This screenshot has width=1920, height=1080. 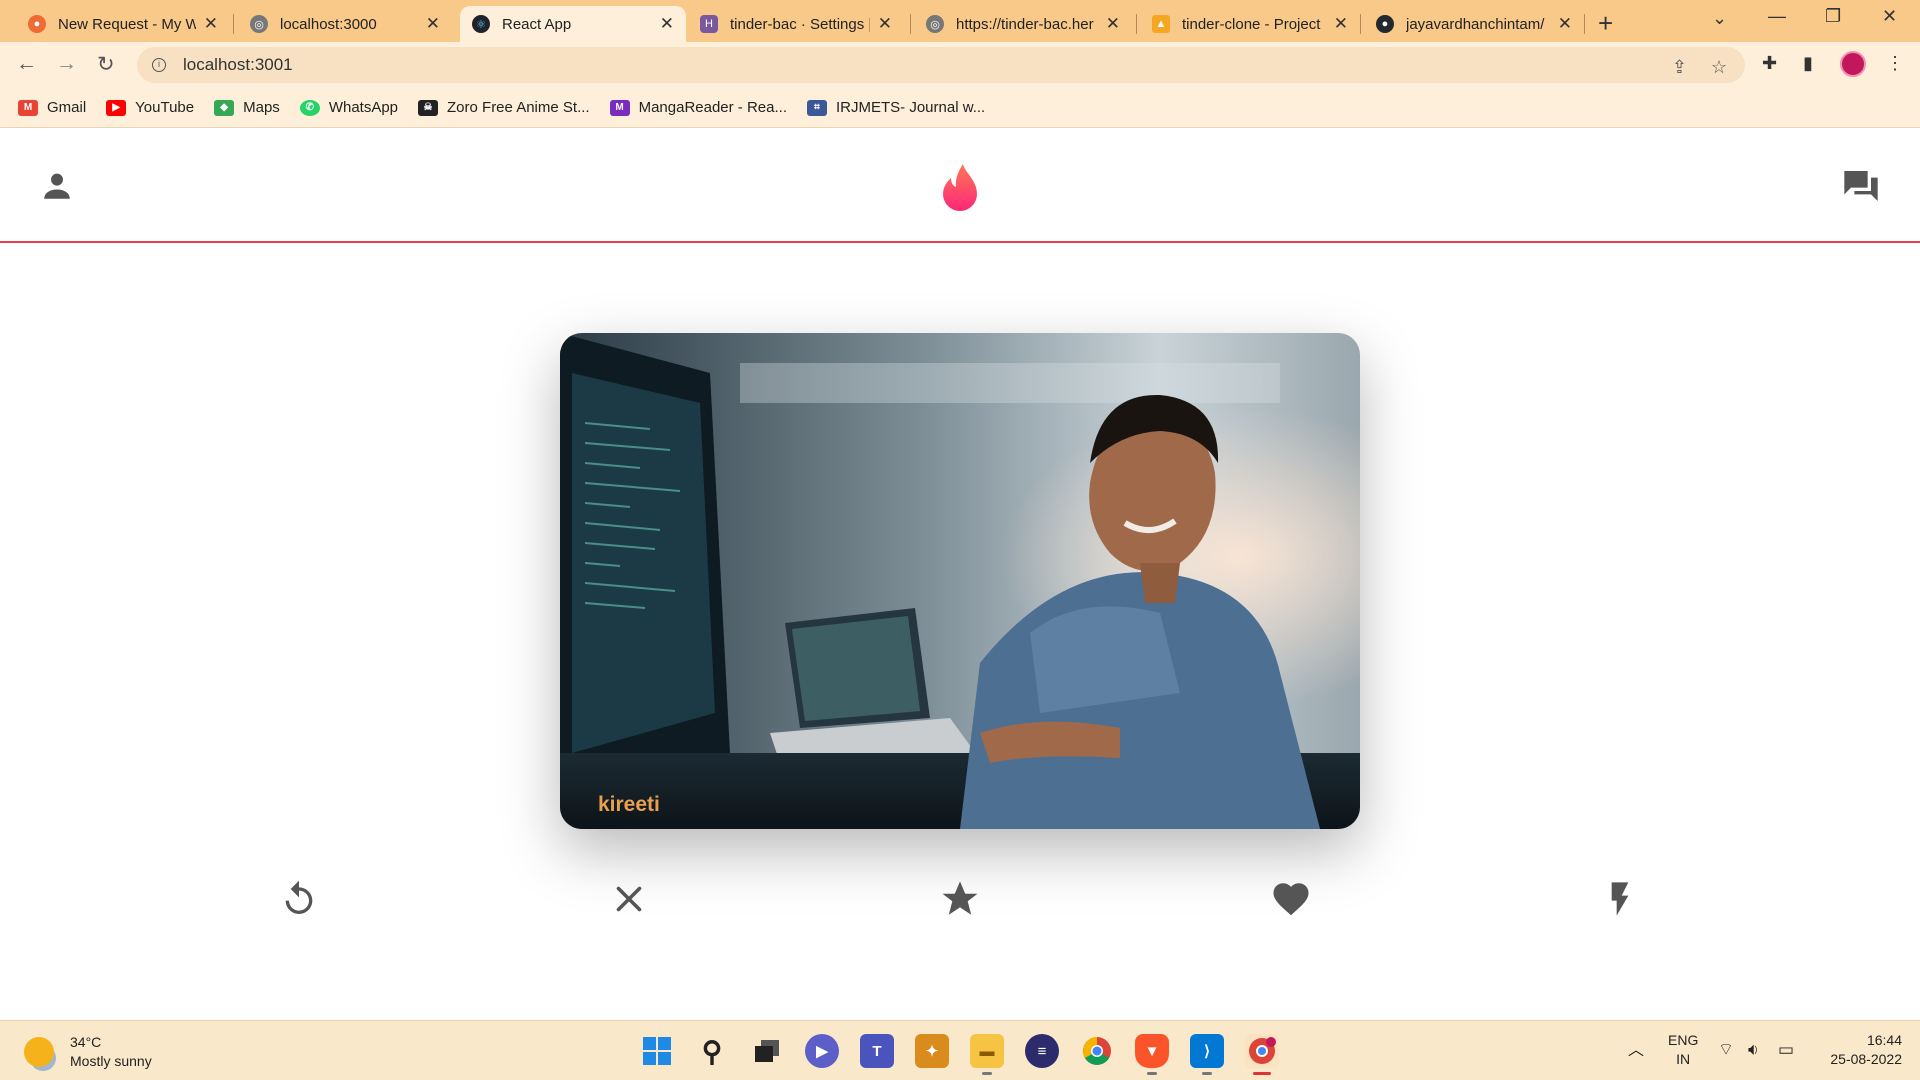 I want to click on file-explorer-icon: ▬, so click(x=987, y=1054).